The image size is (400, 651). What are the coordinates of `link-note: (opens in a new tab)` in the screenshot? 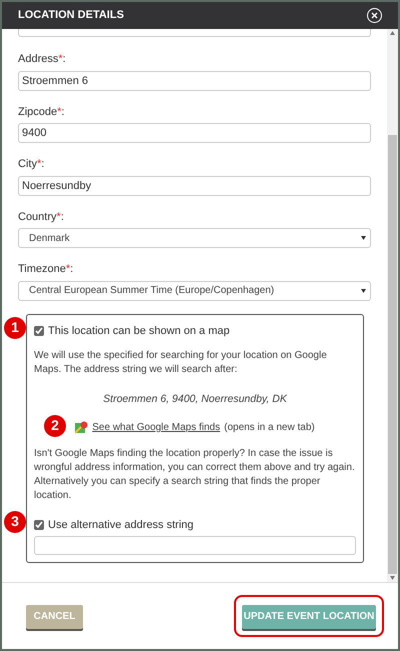 It's located at (269, 427).